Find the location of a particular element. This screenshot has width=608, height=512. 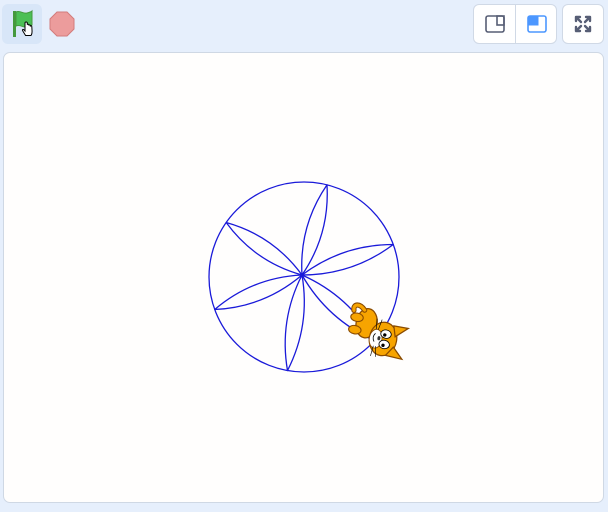

green-flag-button is located at coordinates (22, 24).